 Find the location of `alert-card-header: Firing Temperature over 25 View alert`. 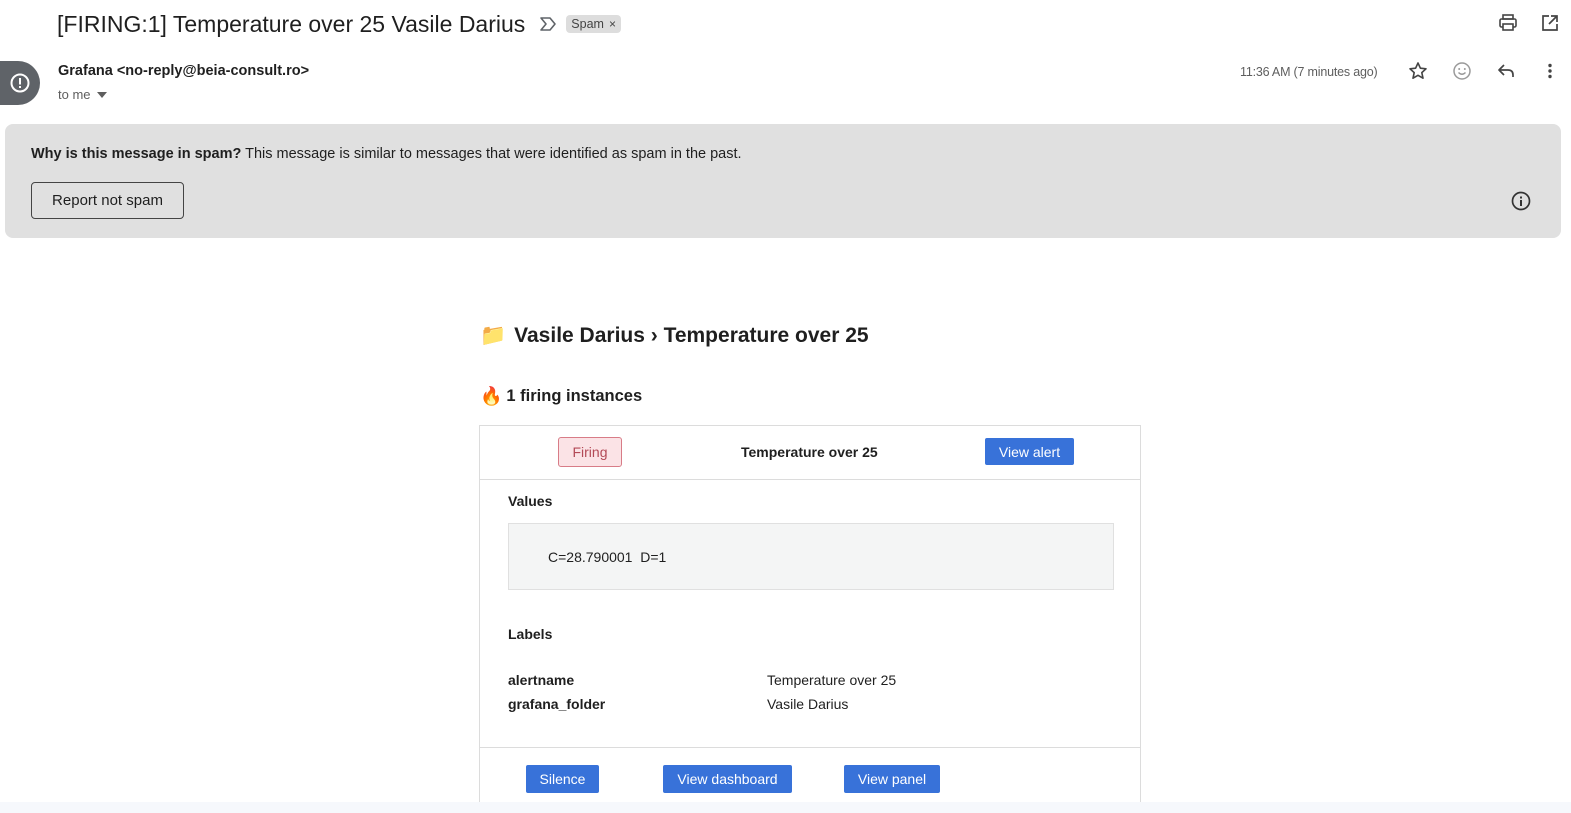

alert-card-header: Firing Temperature over 25 View alert is located at coordinates (810, 453).